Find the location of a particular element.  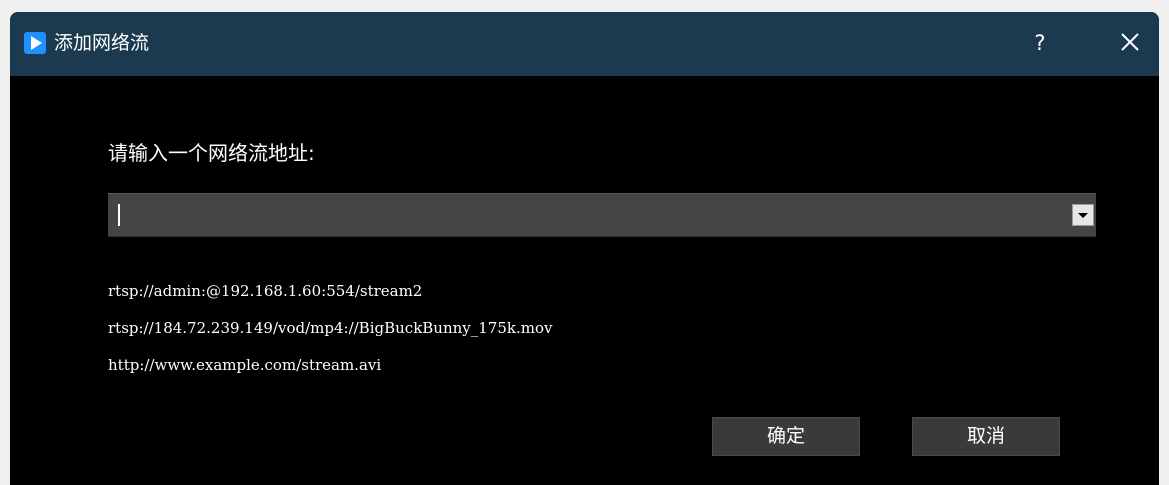

url-input is located at coordinates (583, 215).